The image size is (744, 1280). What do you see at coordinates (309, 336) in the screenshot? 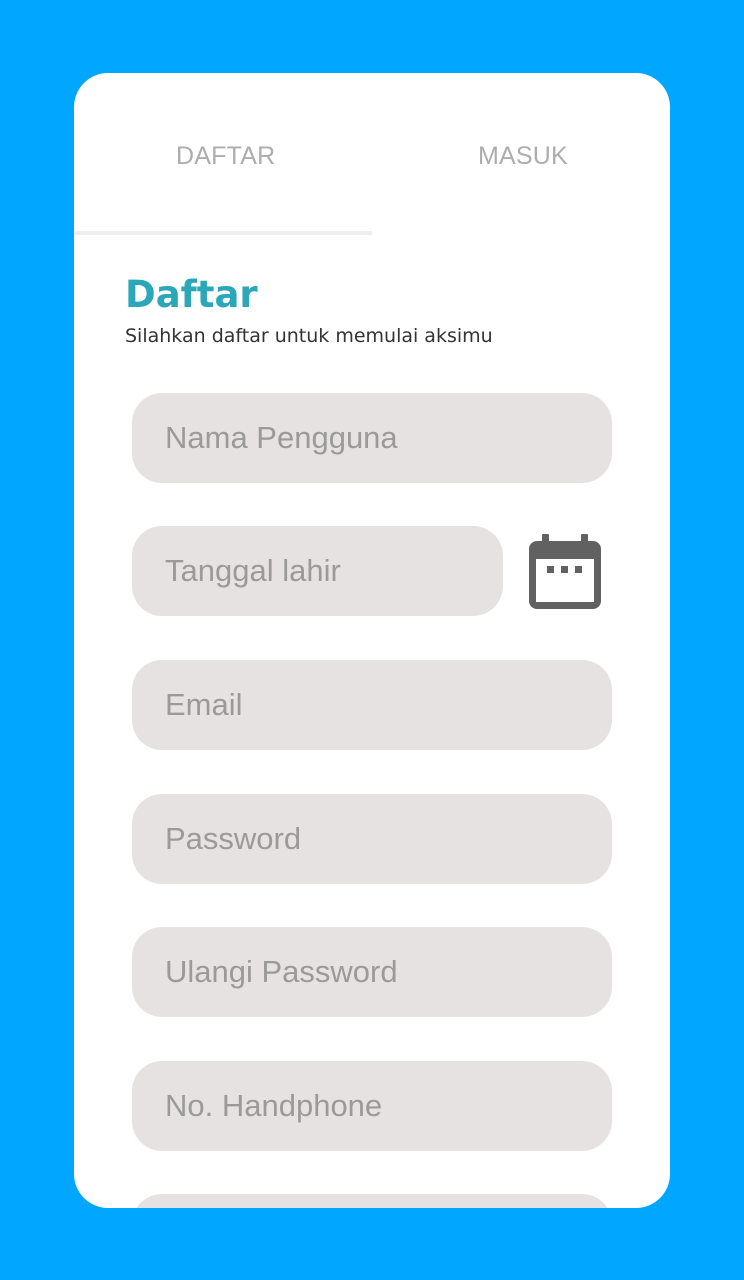
I see `page-subtitle: Silahkan daftar untuk memulai aksimu` at bounding box center [309, 336].